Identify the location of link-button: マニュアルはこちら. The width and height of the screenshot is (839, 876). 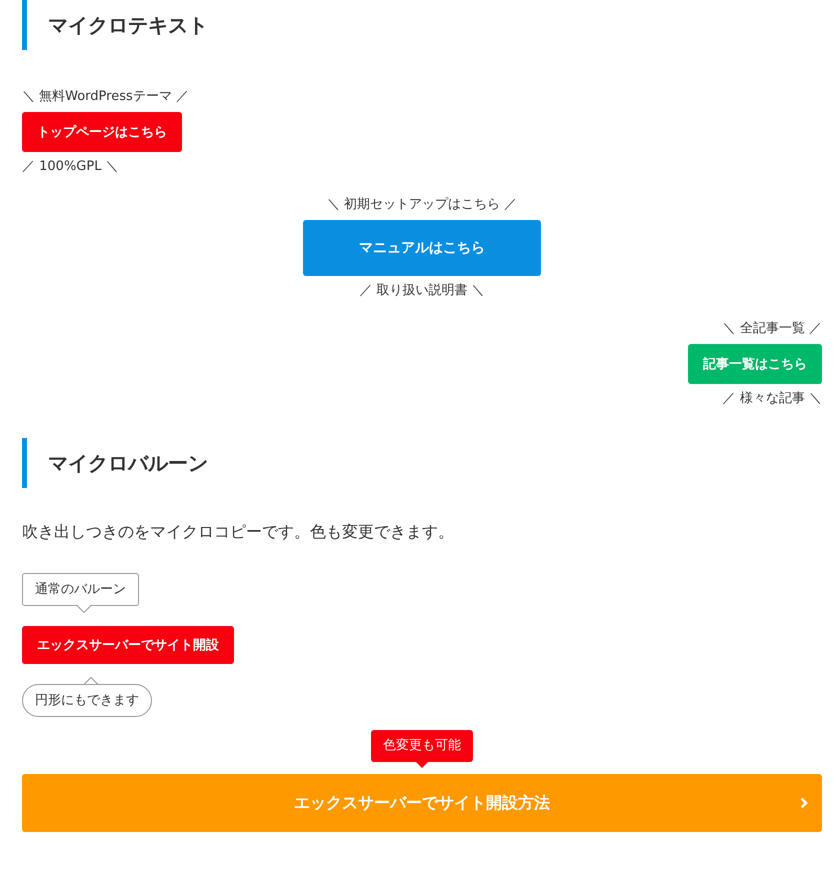
(422, 248).